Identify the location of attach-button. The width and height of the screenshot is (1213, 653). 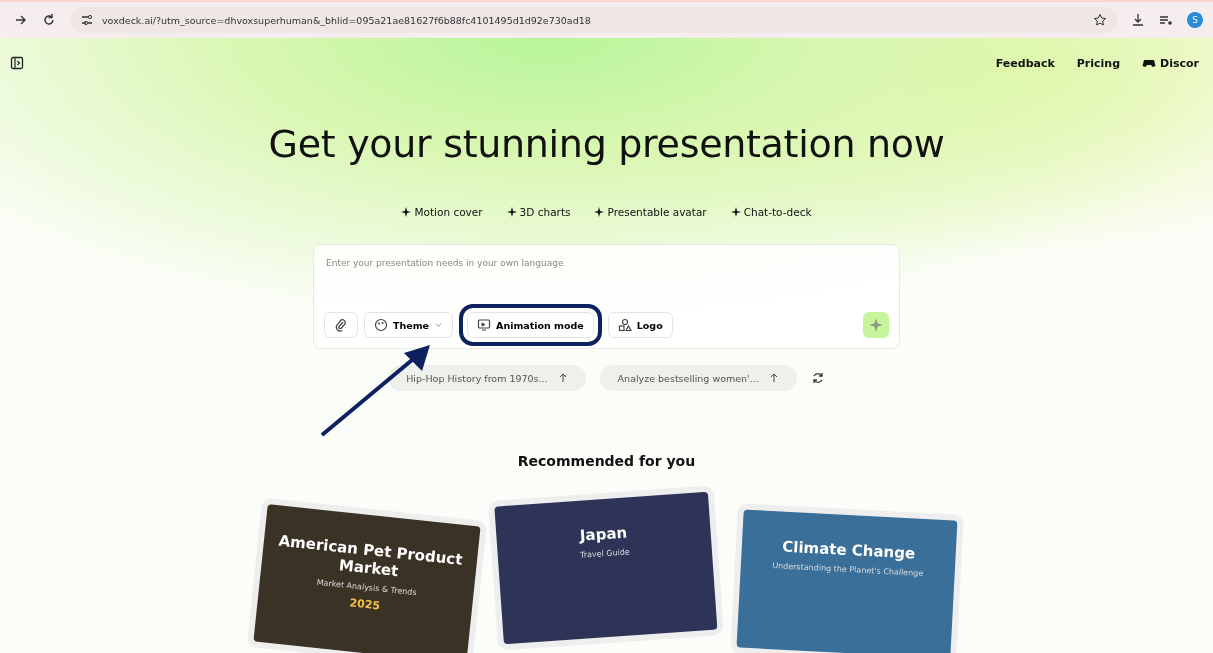
(341, 325).